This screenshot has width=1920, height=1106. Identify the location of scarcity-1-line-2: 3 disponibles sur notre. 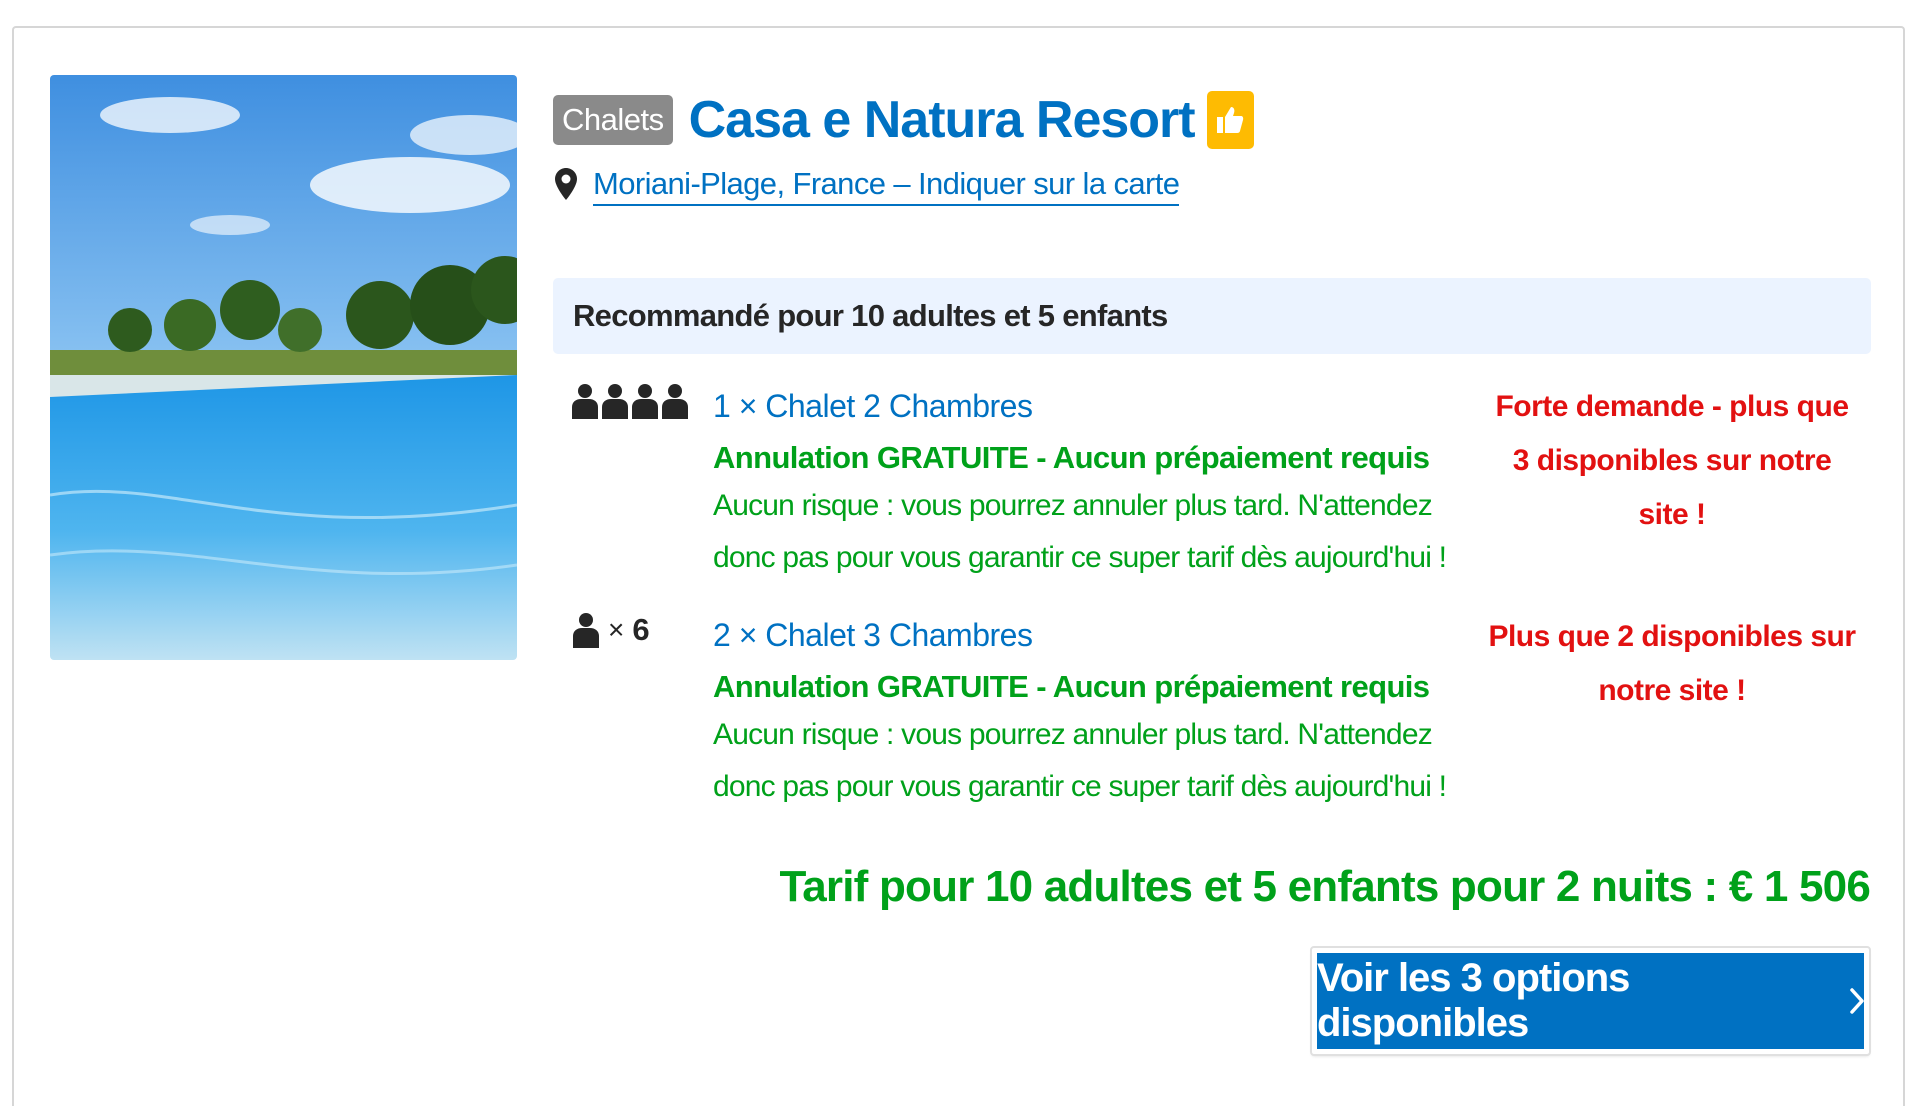
(1672, 460).